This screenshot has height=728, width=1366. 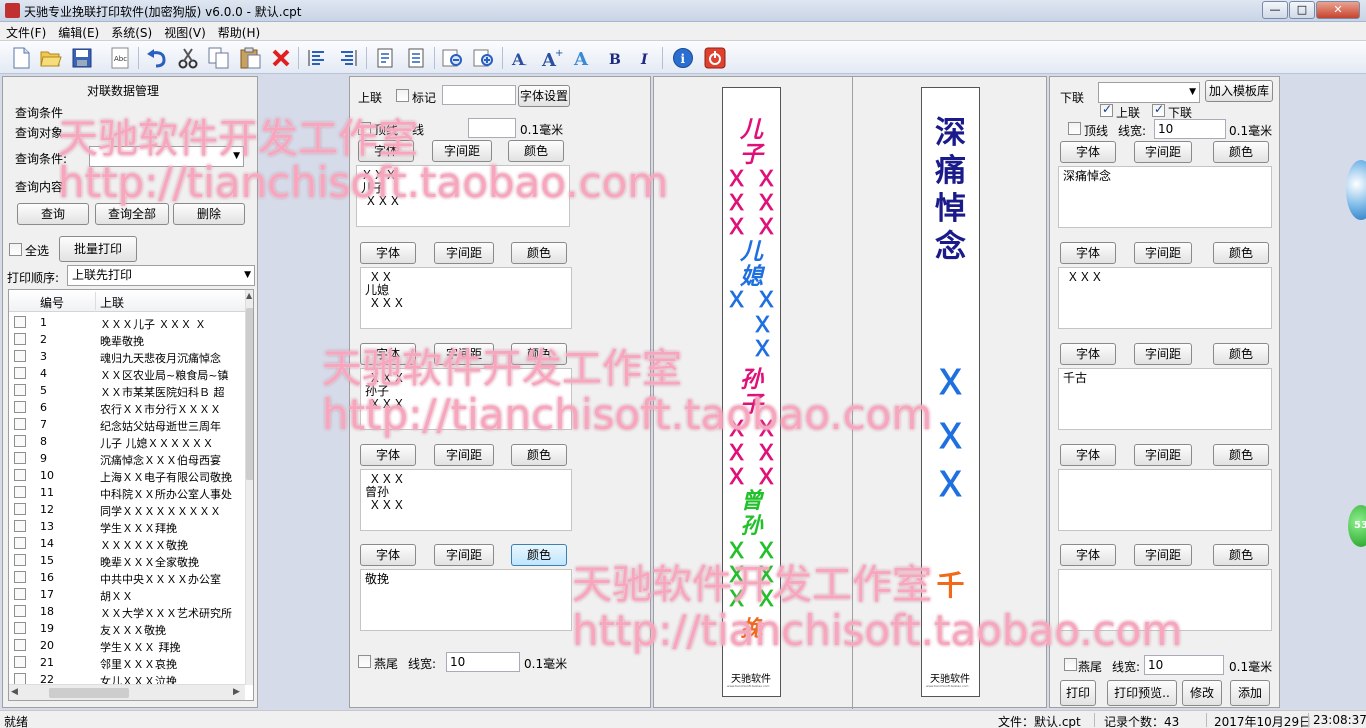 I want to click on upper-text-area: 敬挽, so click(x=466, y=600).